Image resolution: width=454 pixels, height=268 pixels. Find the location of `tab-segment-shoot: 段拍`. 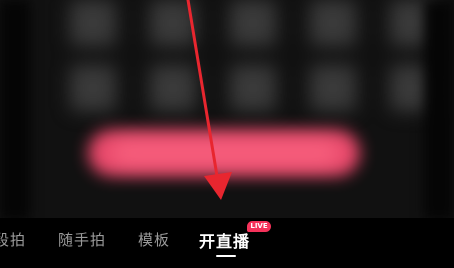

tab-segment-shoot: 段拍 is located at coordinates (13, 239).